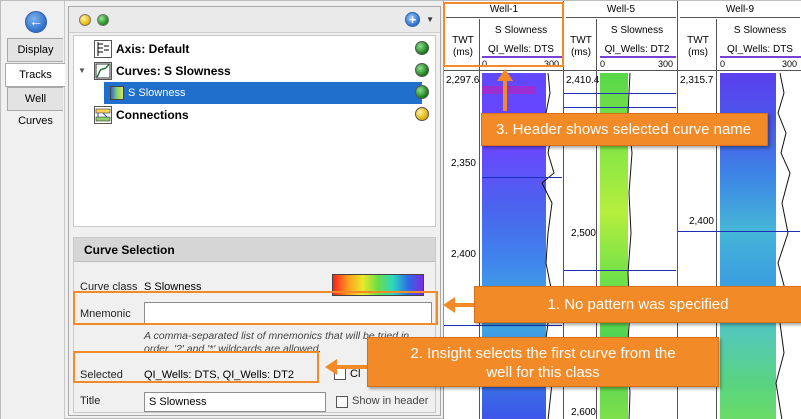 This screenshot has width=801, height=419. I want to click on curves-icon, so click(103, 71).